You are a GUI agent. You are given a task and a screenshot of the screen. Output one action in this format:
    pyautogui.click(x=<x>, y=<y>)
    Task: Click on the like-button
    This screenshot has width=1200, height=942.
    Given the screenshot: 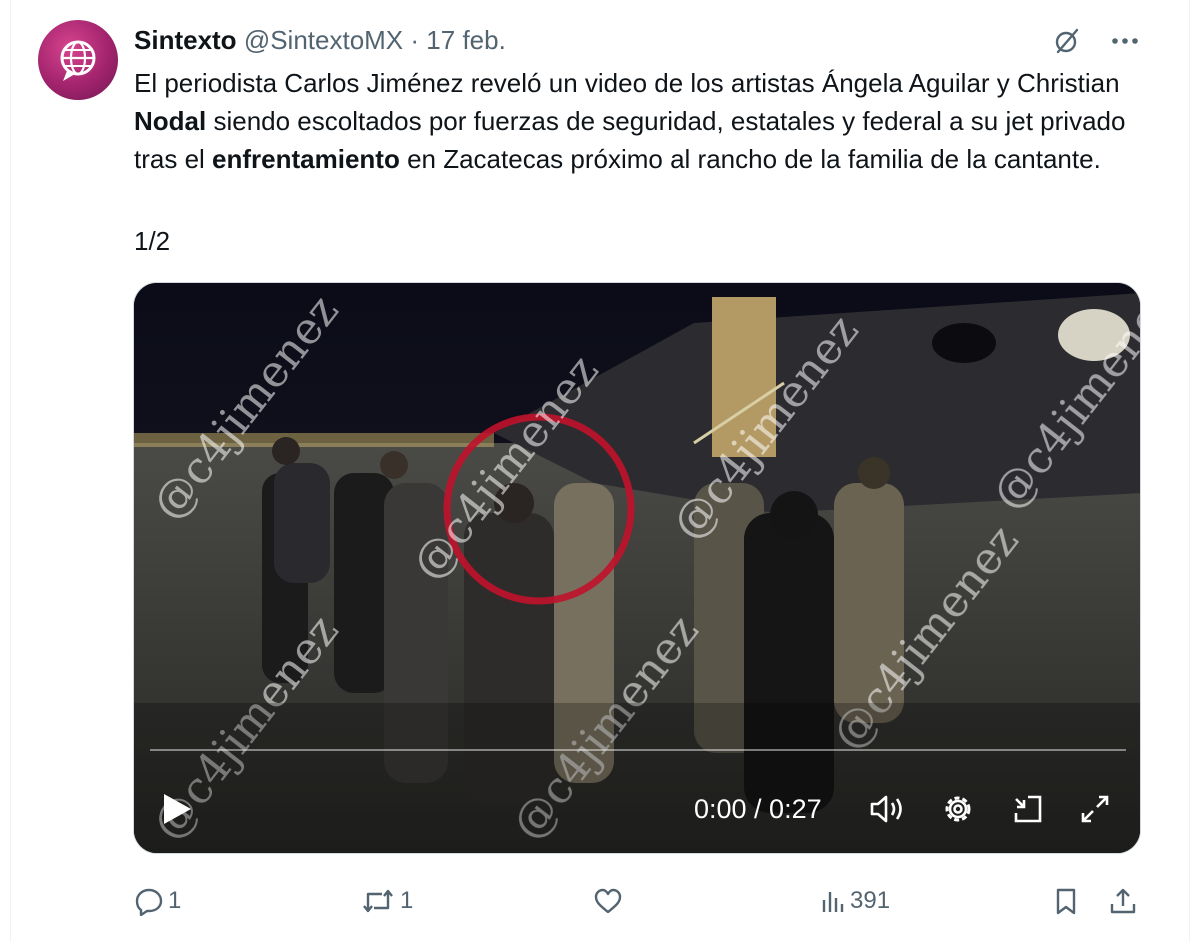 What is the action you would take?
    pyautogui.click(x=610, y=901)
    